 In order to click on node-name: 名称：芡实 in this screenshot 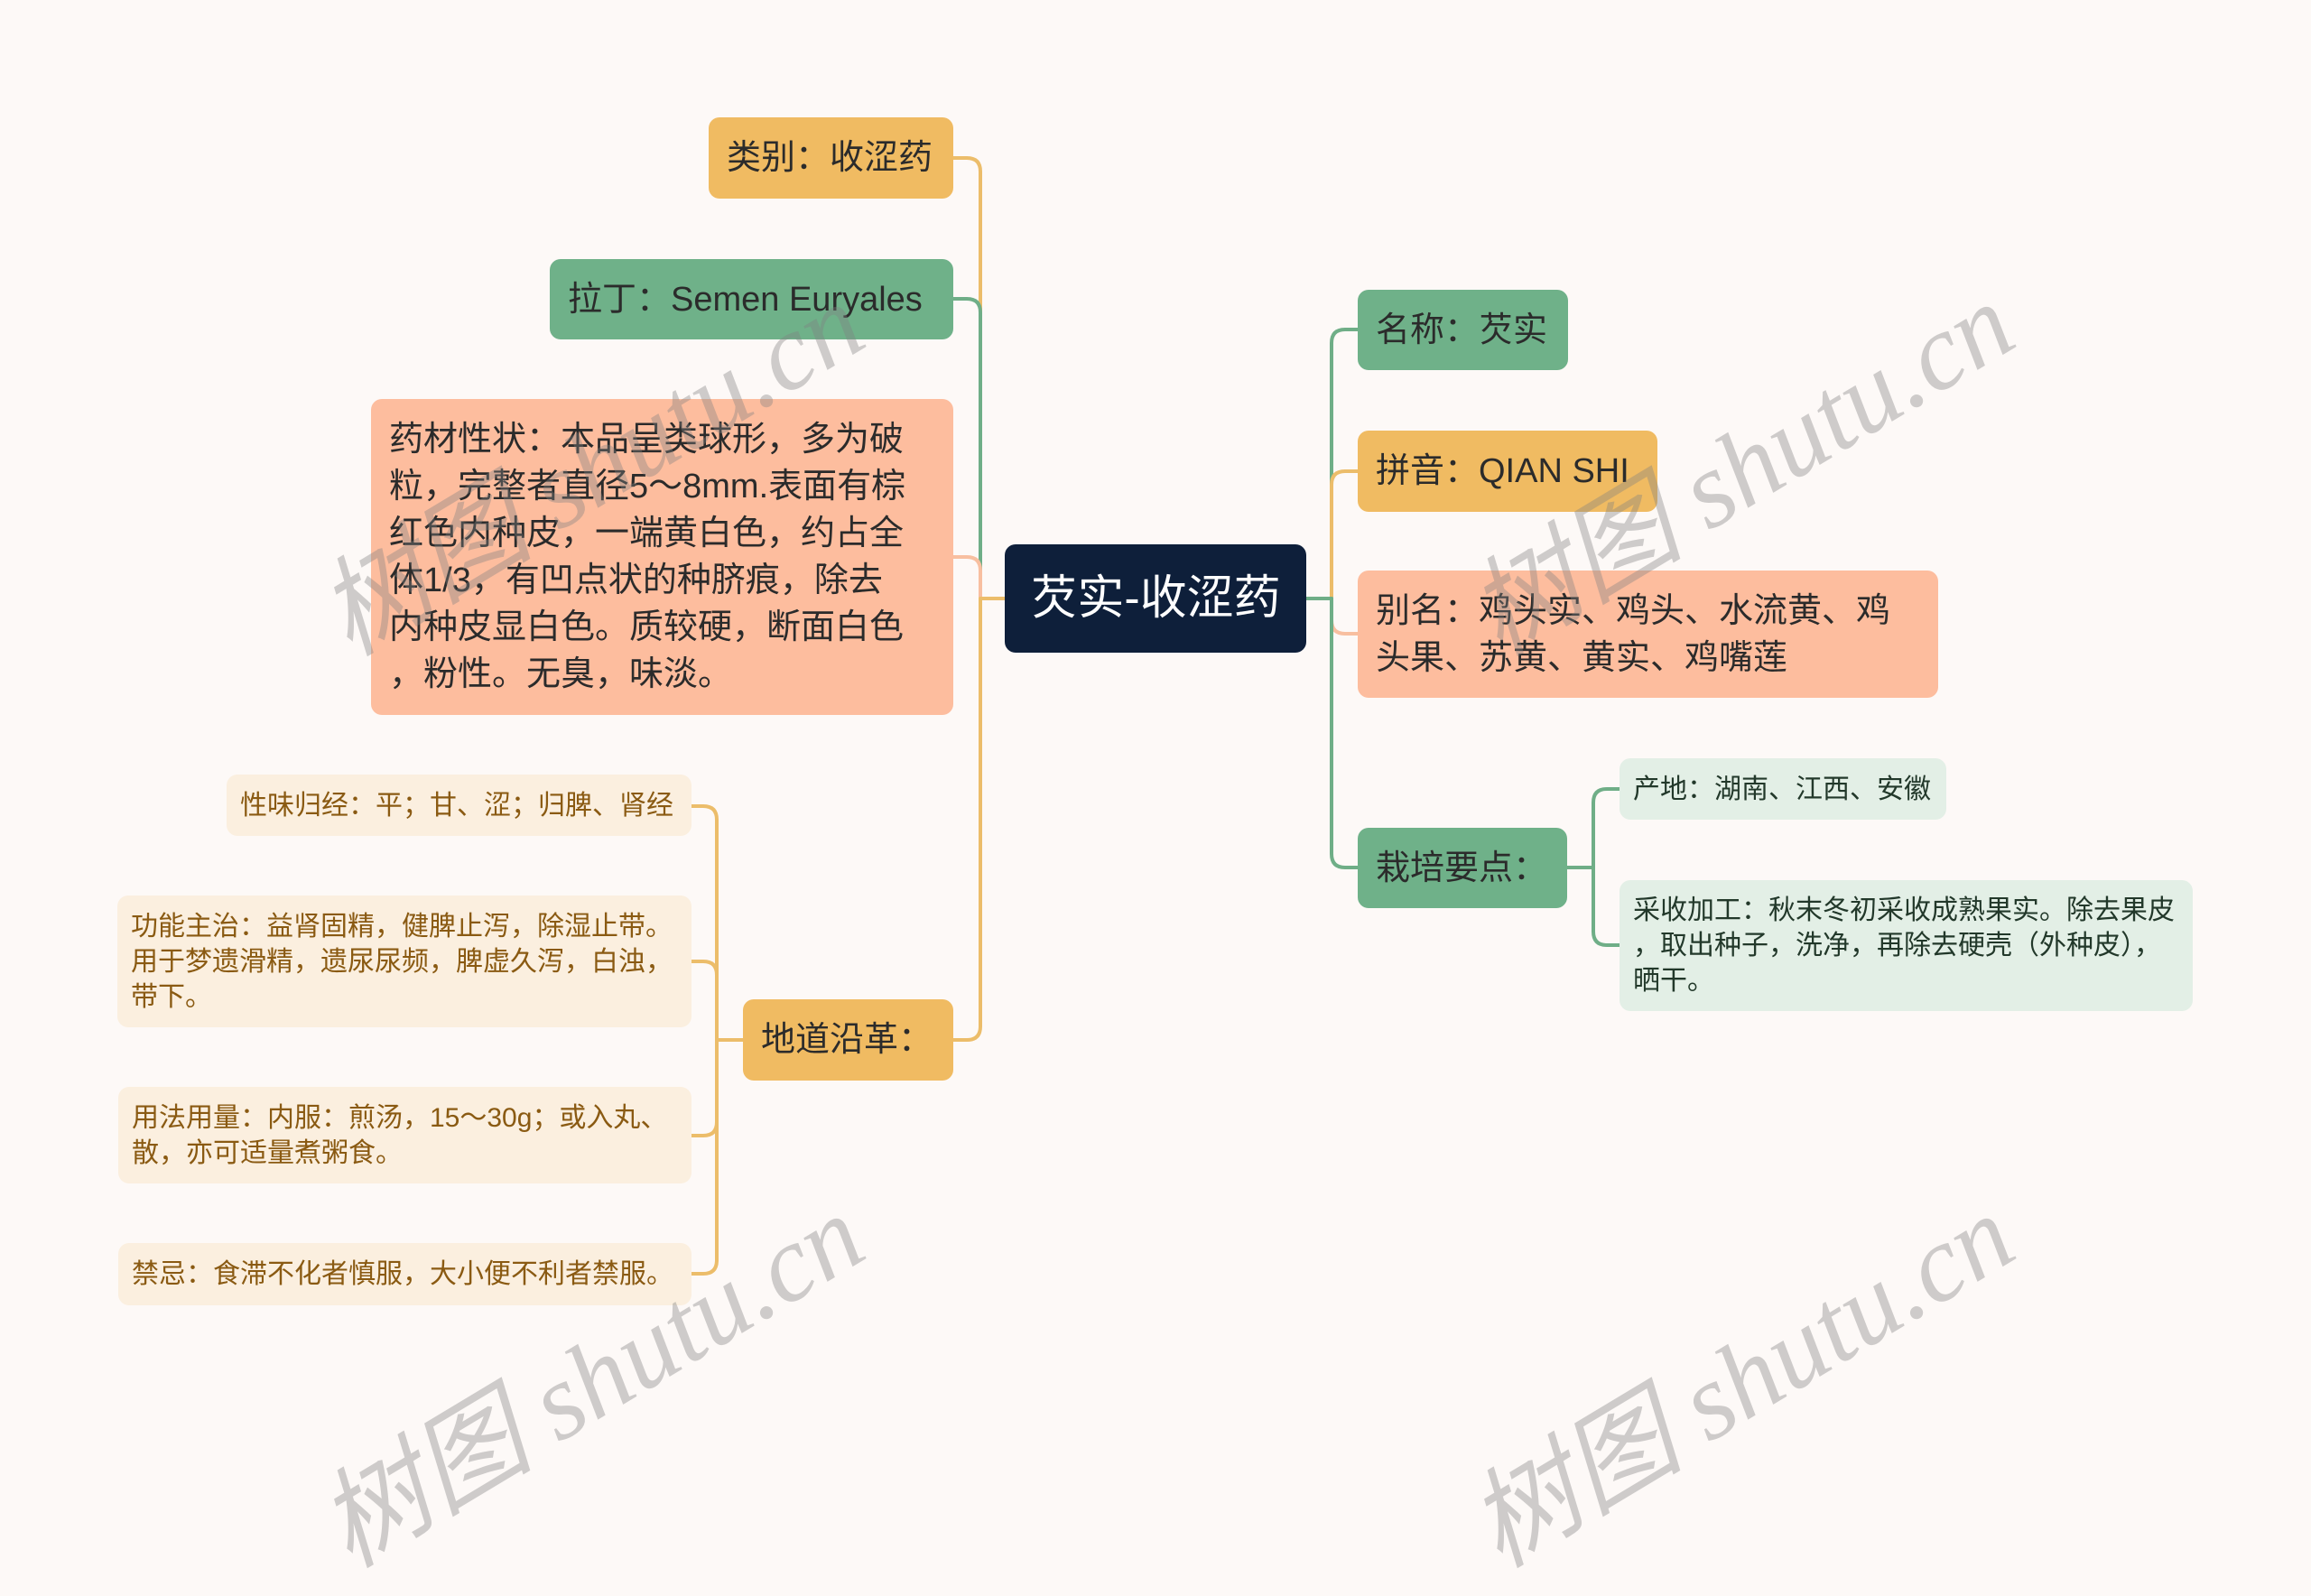, I will do `click(1463, 330)`.